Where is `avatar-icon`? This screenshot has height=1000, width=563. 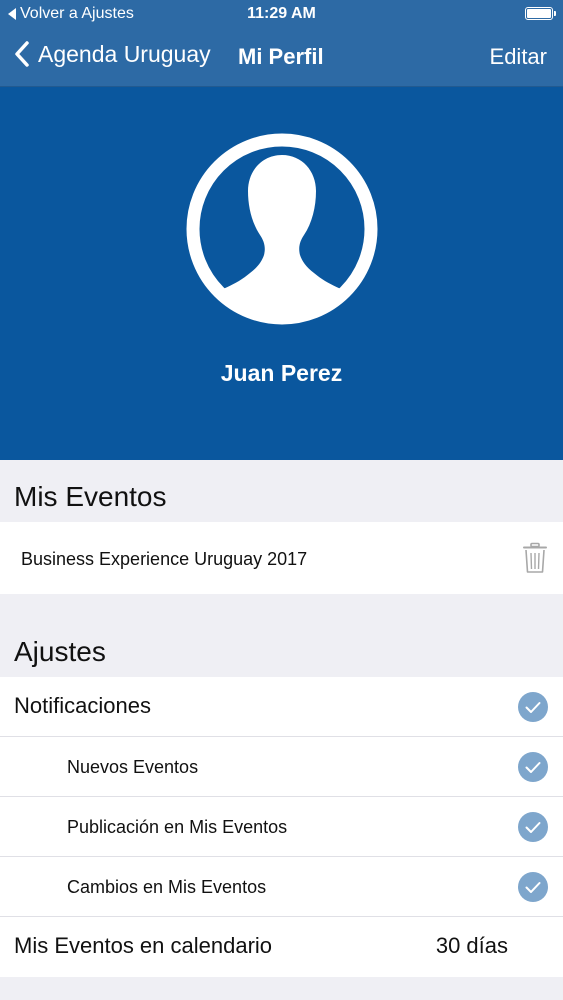
avatar-icon is located at coordinates (282, 229).